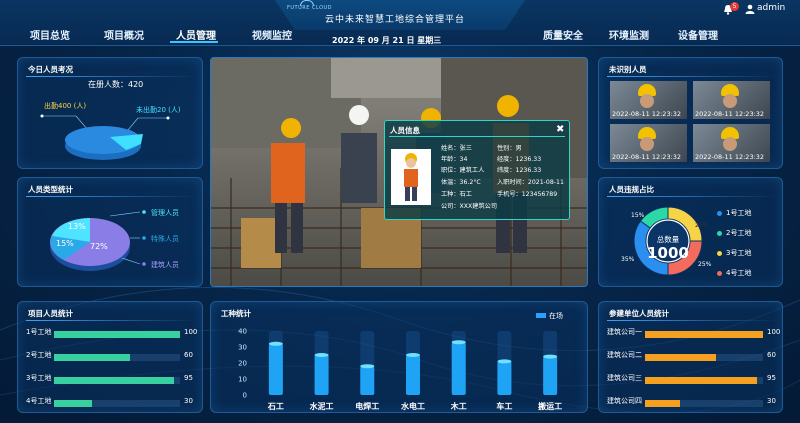 Image resolution: width=800 pixels, height=423 pixels. Describe the element at coordinates (629, 34) in the screenshot. I see `nav-environment: 环境监测` at that location.